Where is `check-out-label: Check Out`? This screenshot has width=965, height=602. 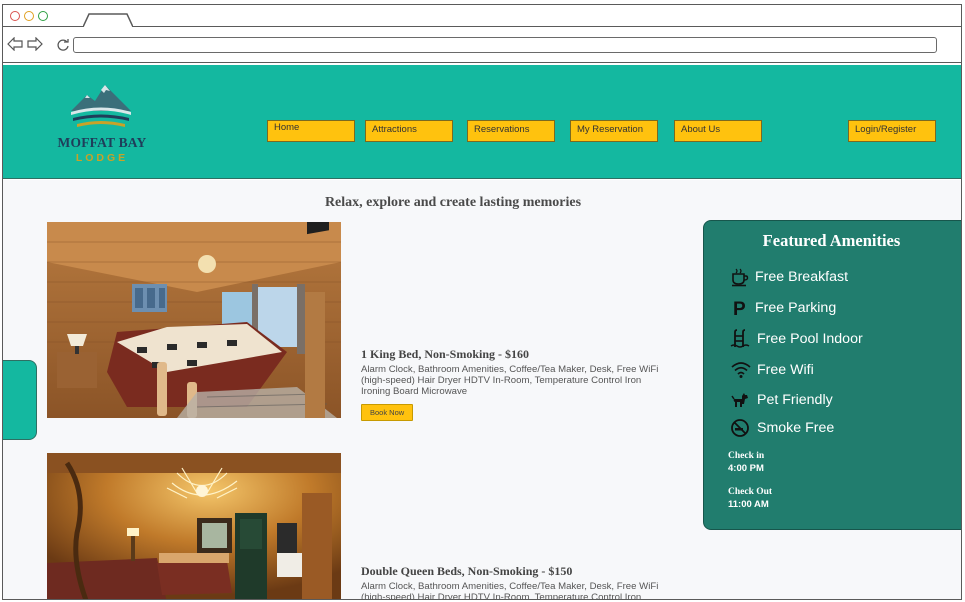
check-out-label: Check Out is located at coordinates (750, 492).